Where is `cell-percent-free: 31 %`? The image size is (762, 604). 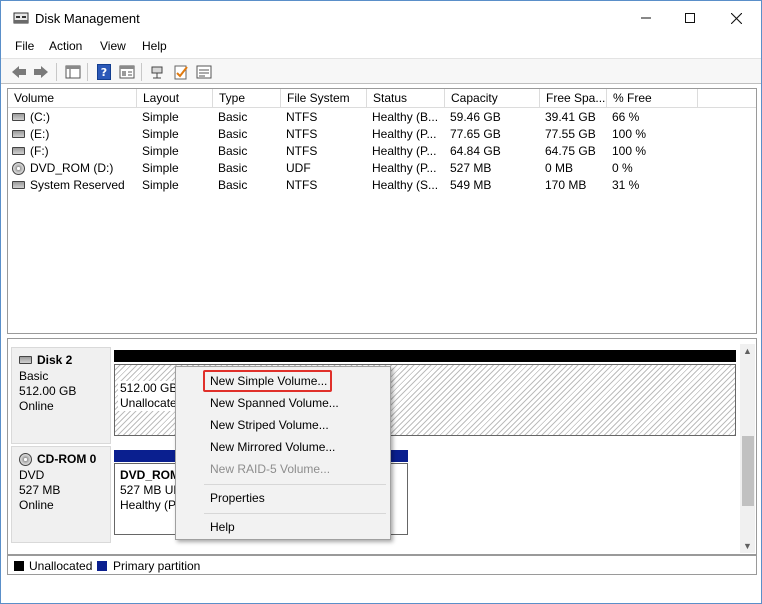 cell-percent-free: 31 % is located at coordinates (626, 185).